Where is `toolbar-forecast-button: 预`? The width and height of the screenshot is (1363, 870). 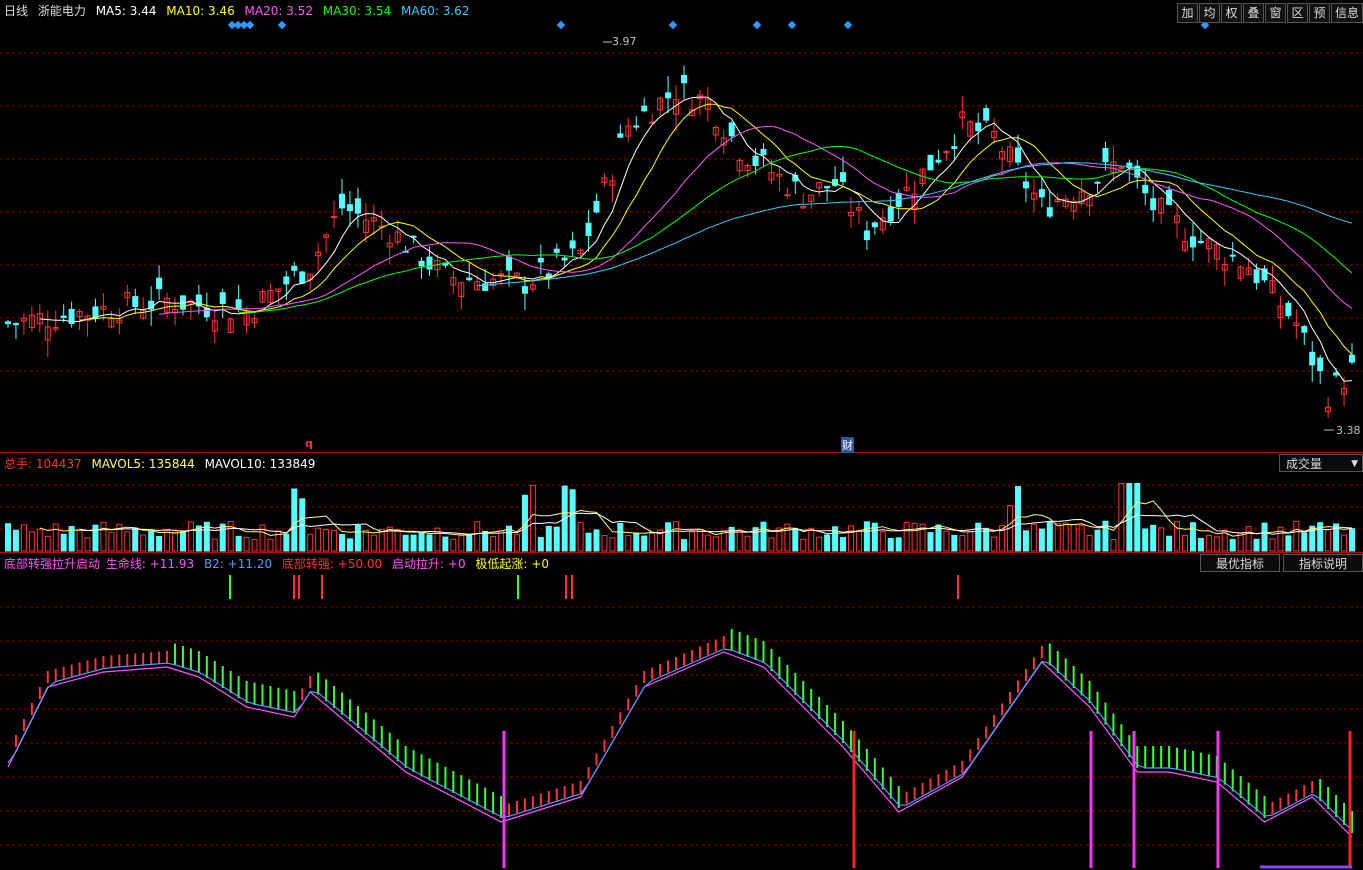 toolbar-forecast-button: 预 is located at coordinates (1319, 13).